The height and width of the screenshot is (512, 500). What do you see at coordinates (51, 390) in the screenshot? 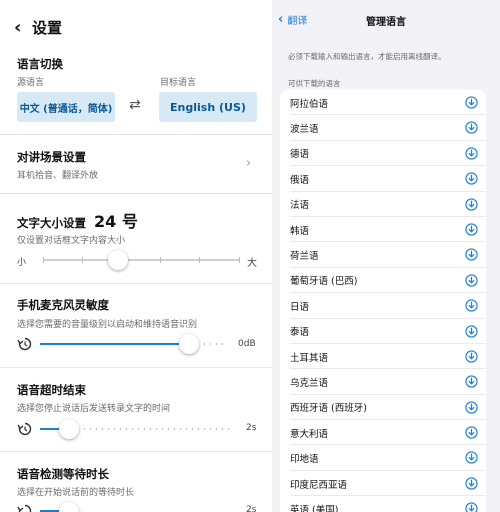
I see `speech-timeout-title: 语音超时结束` at bounding box center [51, 390].